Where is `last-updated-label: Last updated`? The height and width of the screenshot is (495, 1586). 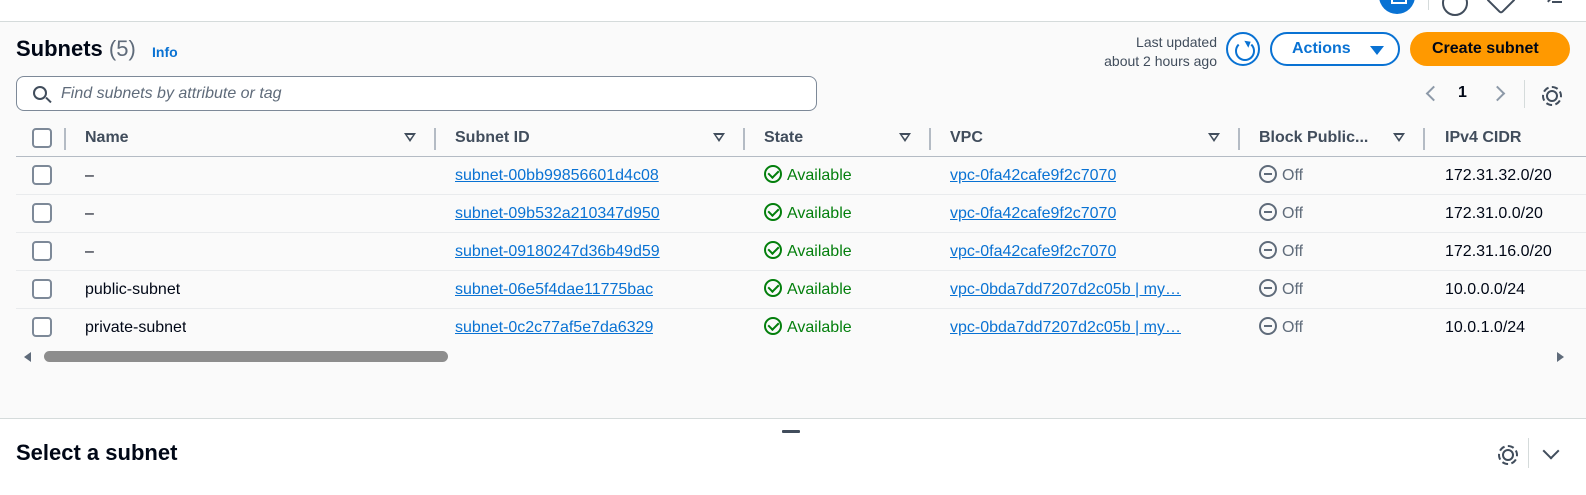 last-updated-label: Last updated is located at coordinates (1176, 42).